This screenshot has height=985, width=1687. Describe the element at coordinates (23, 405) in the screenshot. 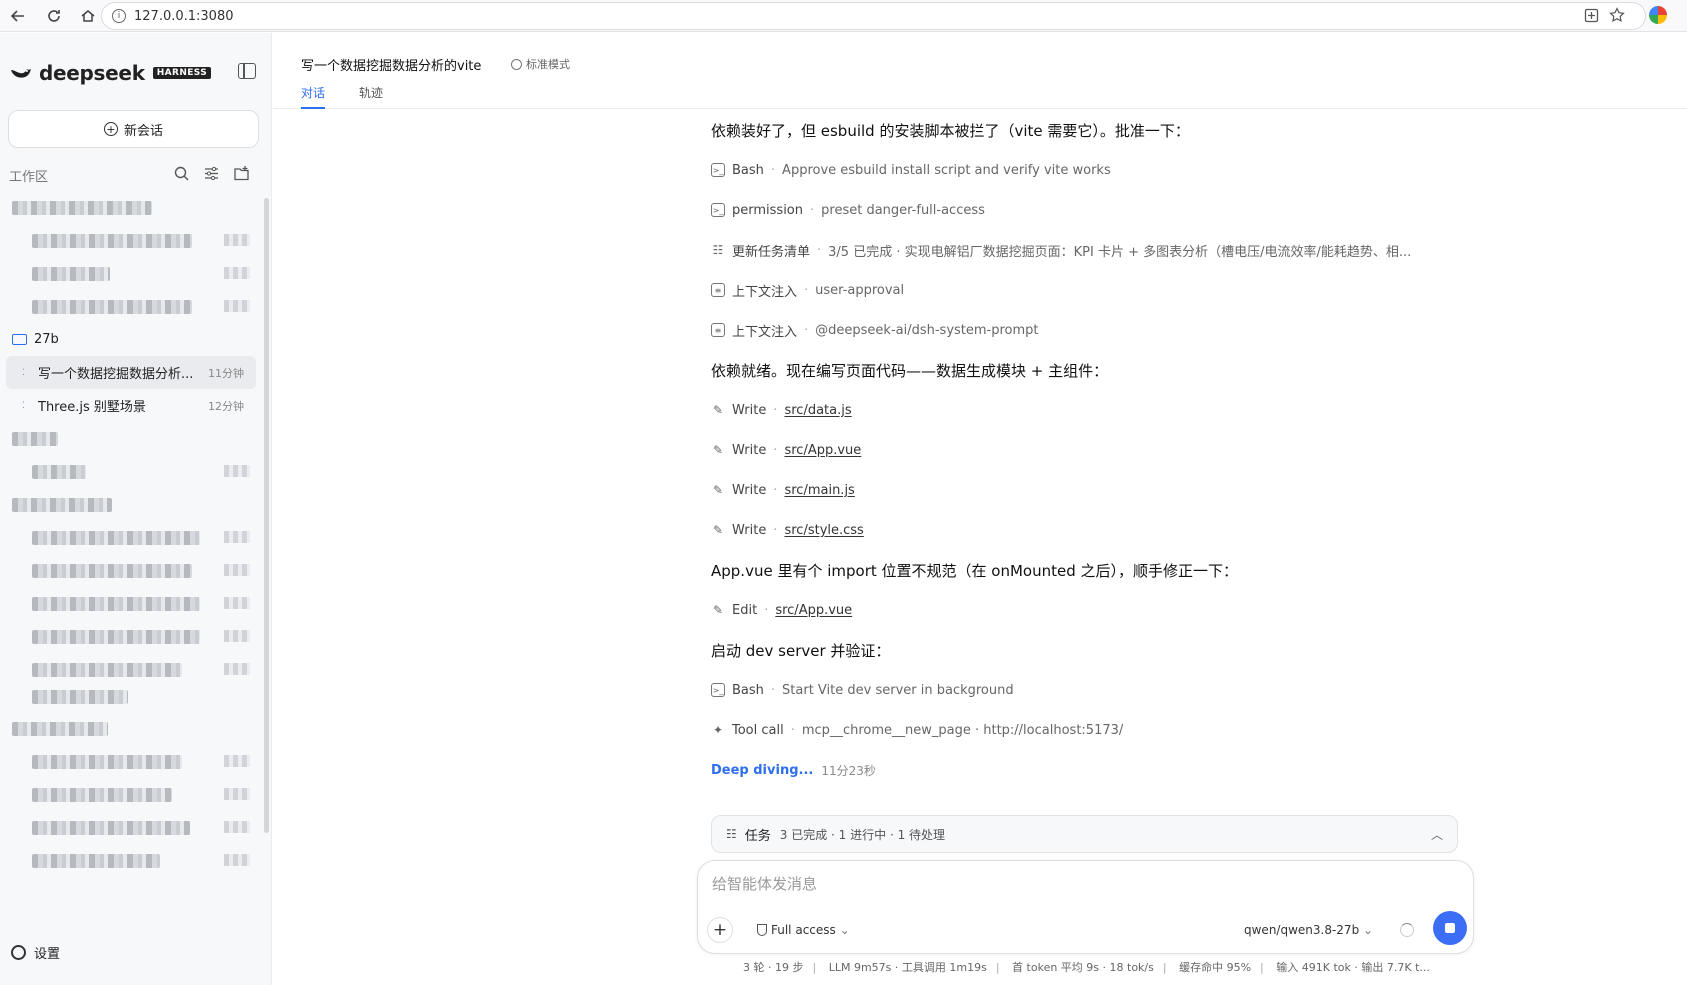

I see `chat-status-icon: ⁚` at that location.